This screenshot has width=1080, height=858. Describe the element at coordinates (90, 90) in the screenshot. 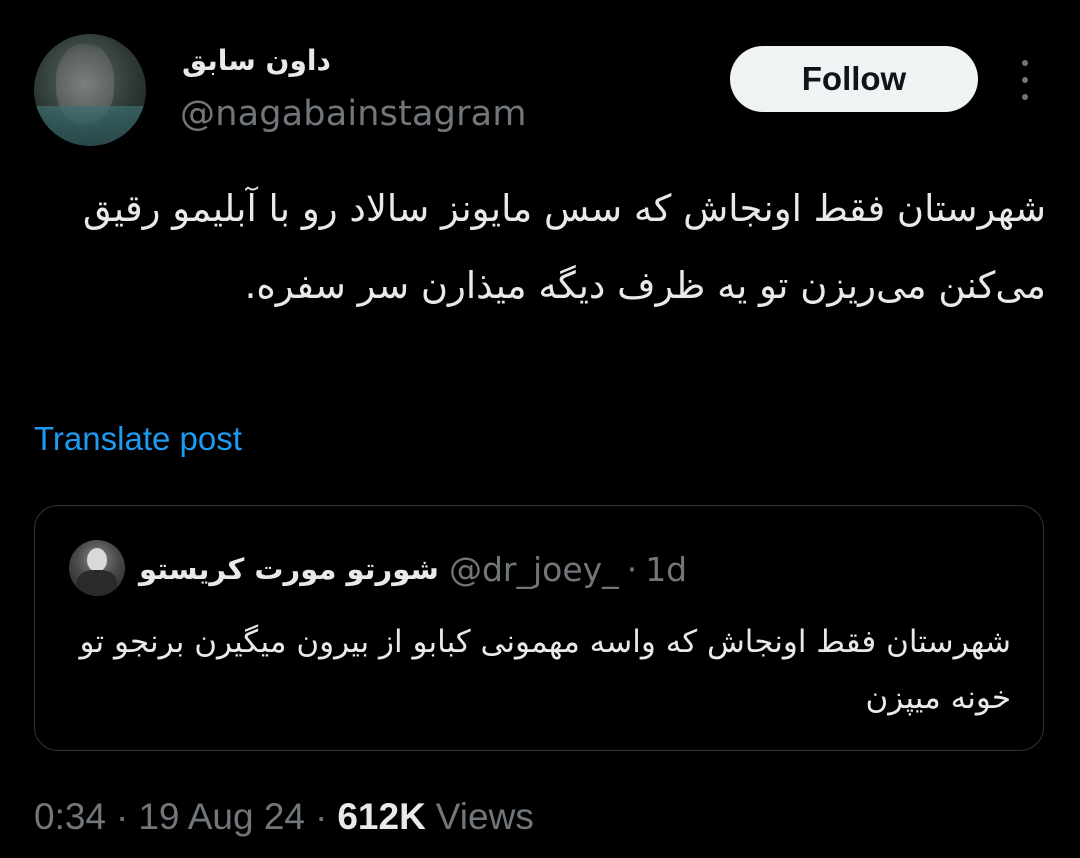

I see `author-avatar` at that location.